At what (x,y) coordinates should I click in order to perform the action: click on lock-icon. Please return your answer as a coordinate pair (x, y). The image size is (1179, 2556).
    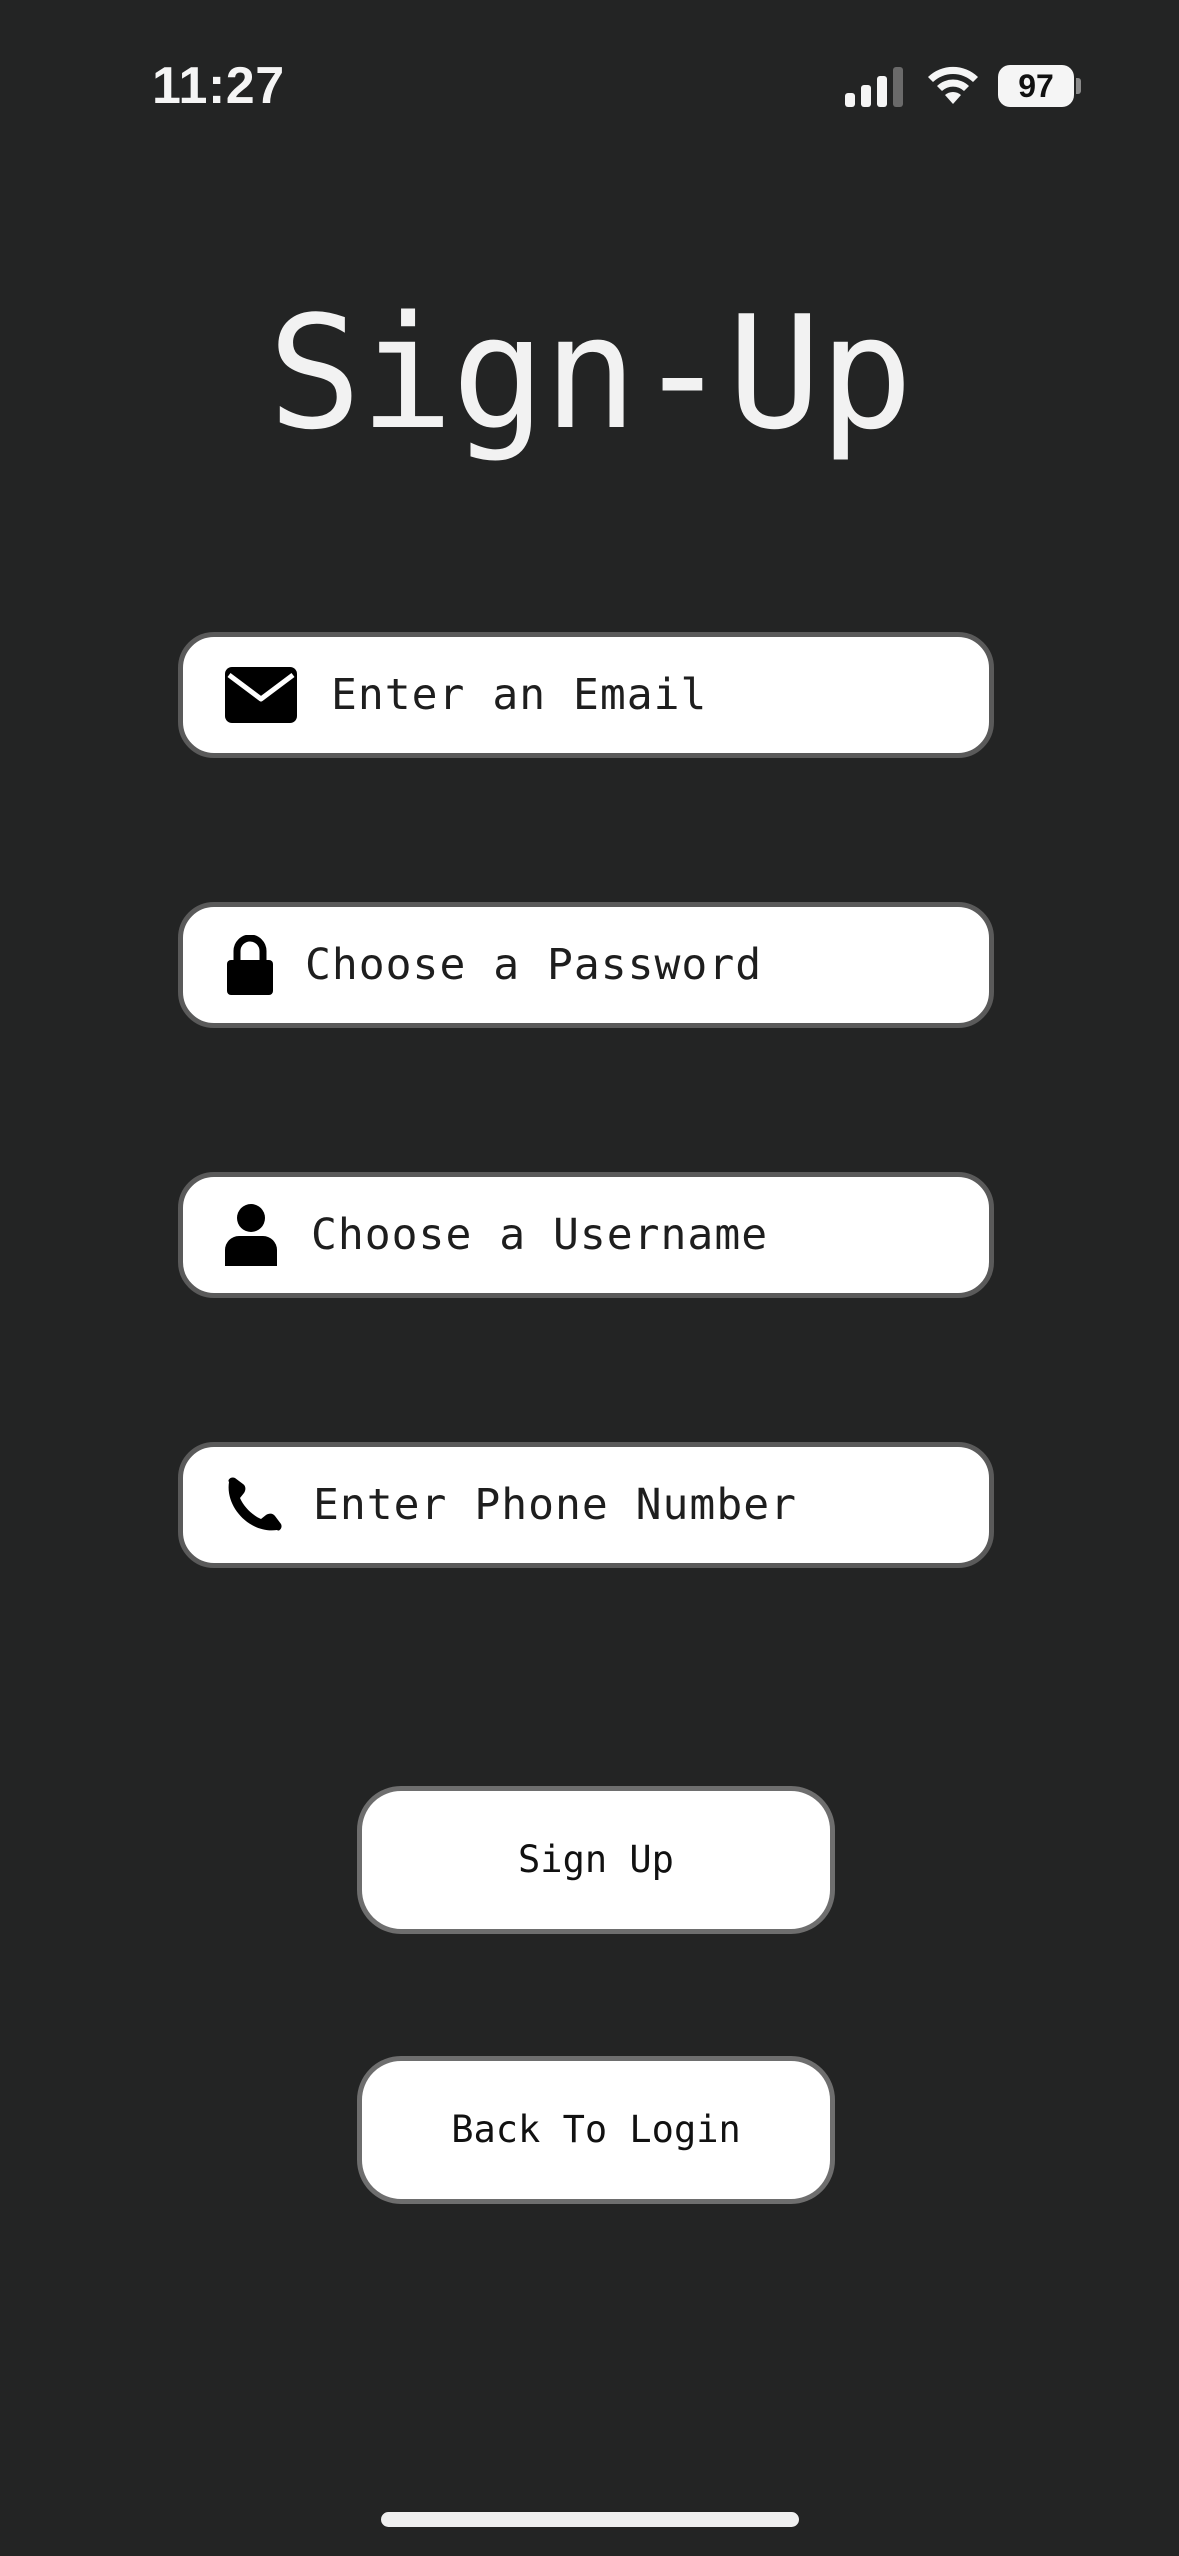
    Looking at the image, I should click on (250, 965).